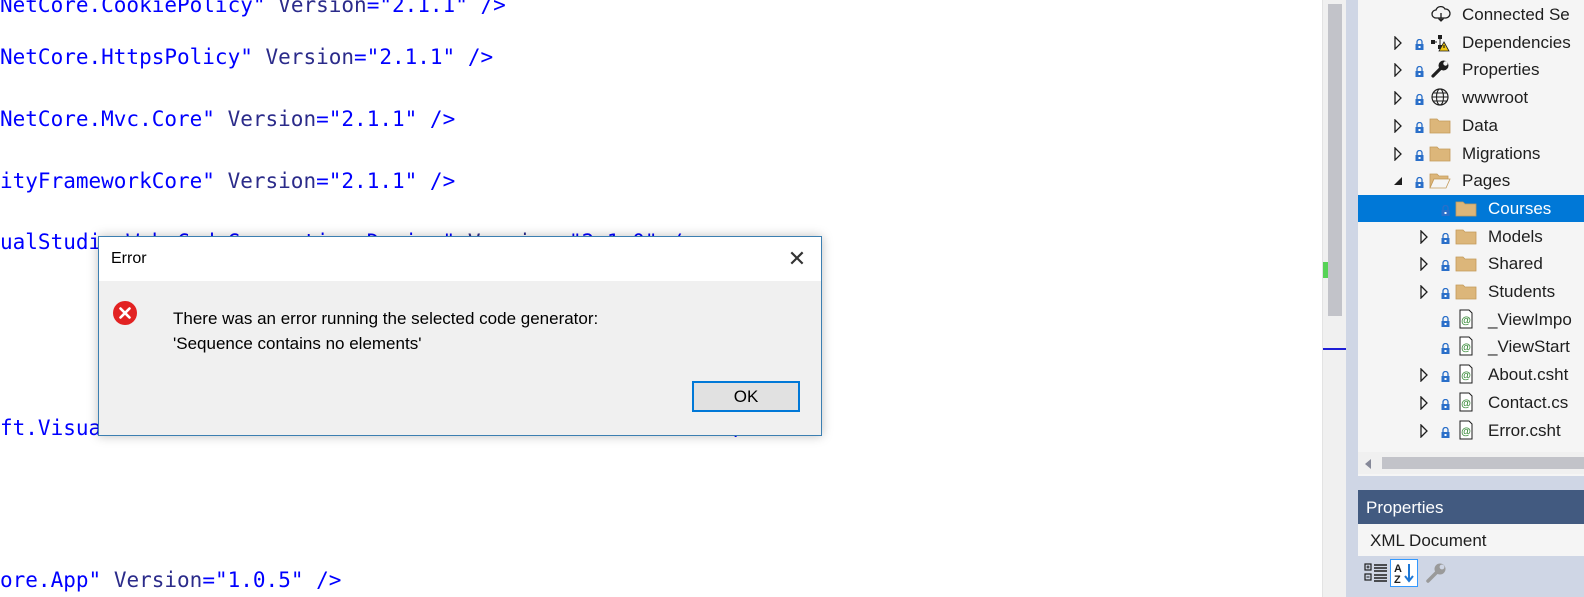 This screenshot has height=597, width=1584. What do you see at coordinates (1471, 42) in the screenshot?
I see `tree-item-dependencies: Dependencies` at bounding box center [1471, 42].